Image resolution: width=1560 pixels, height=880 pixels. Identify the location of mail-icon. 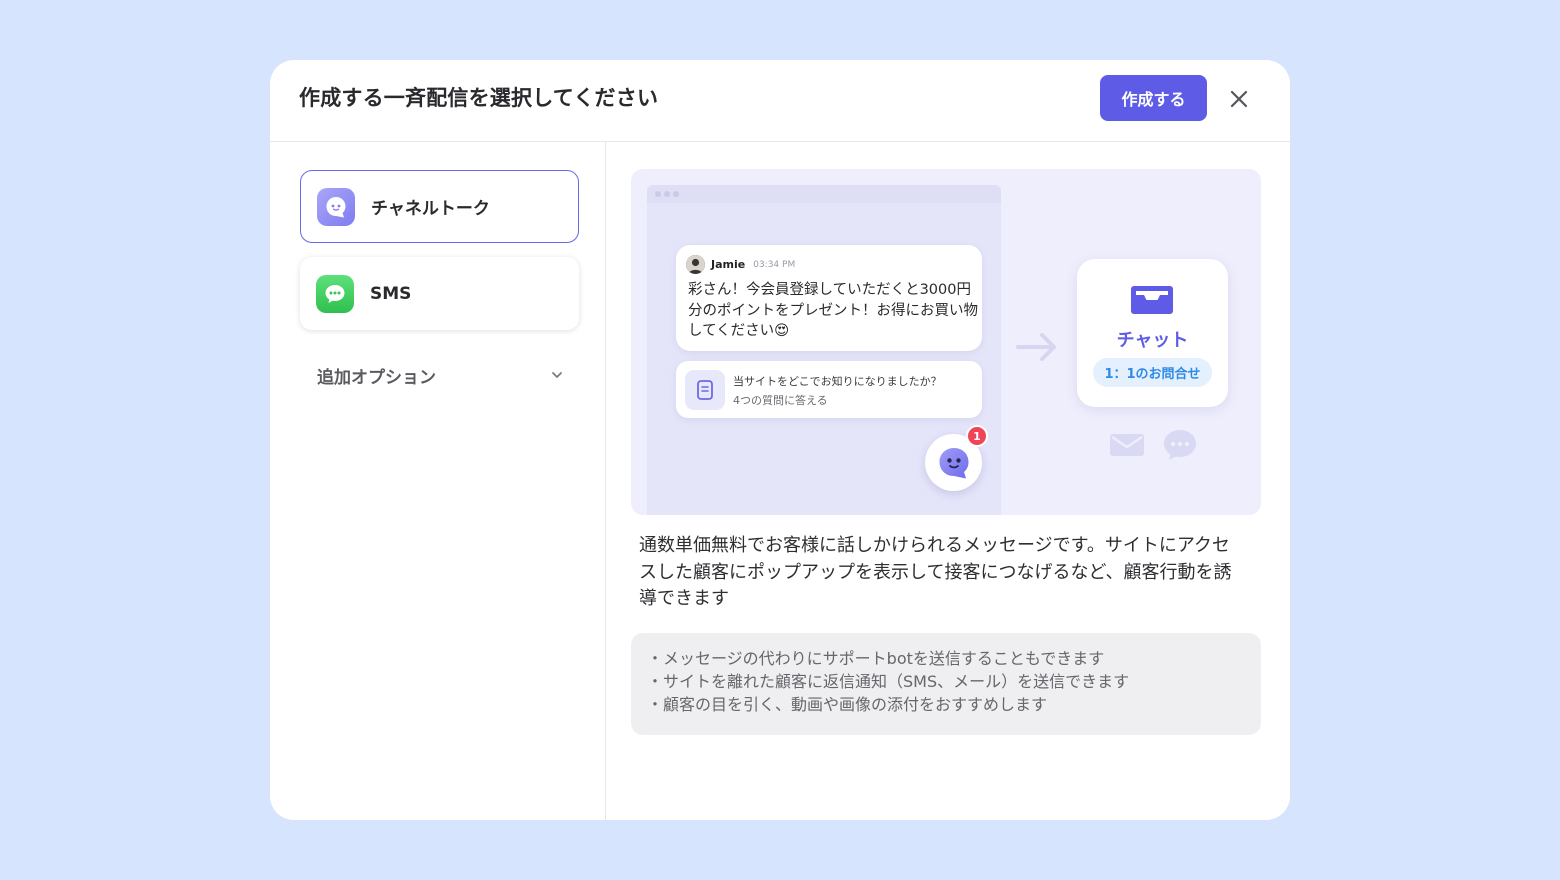
(1127, 445).